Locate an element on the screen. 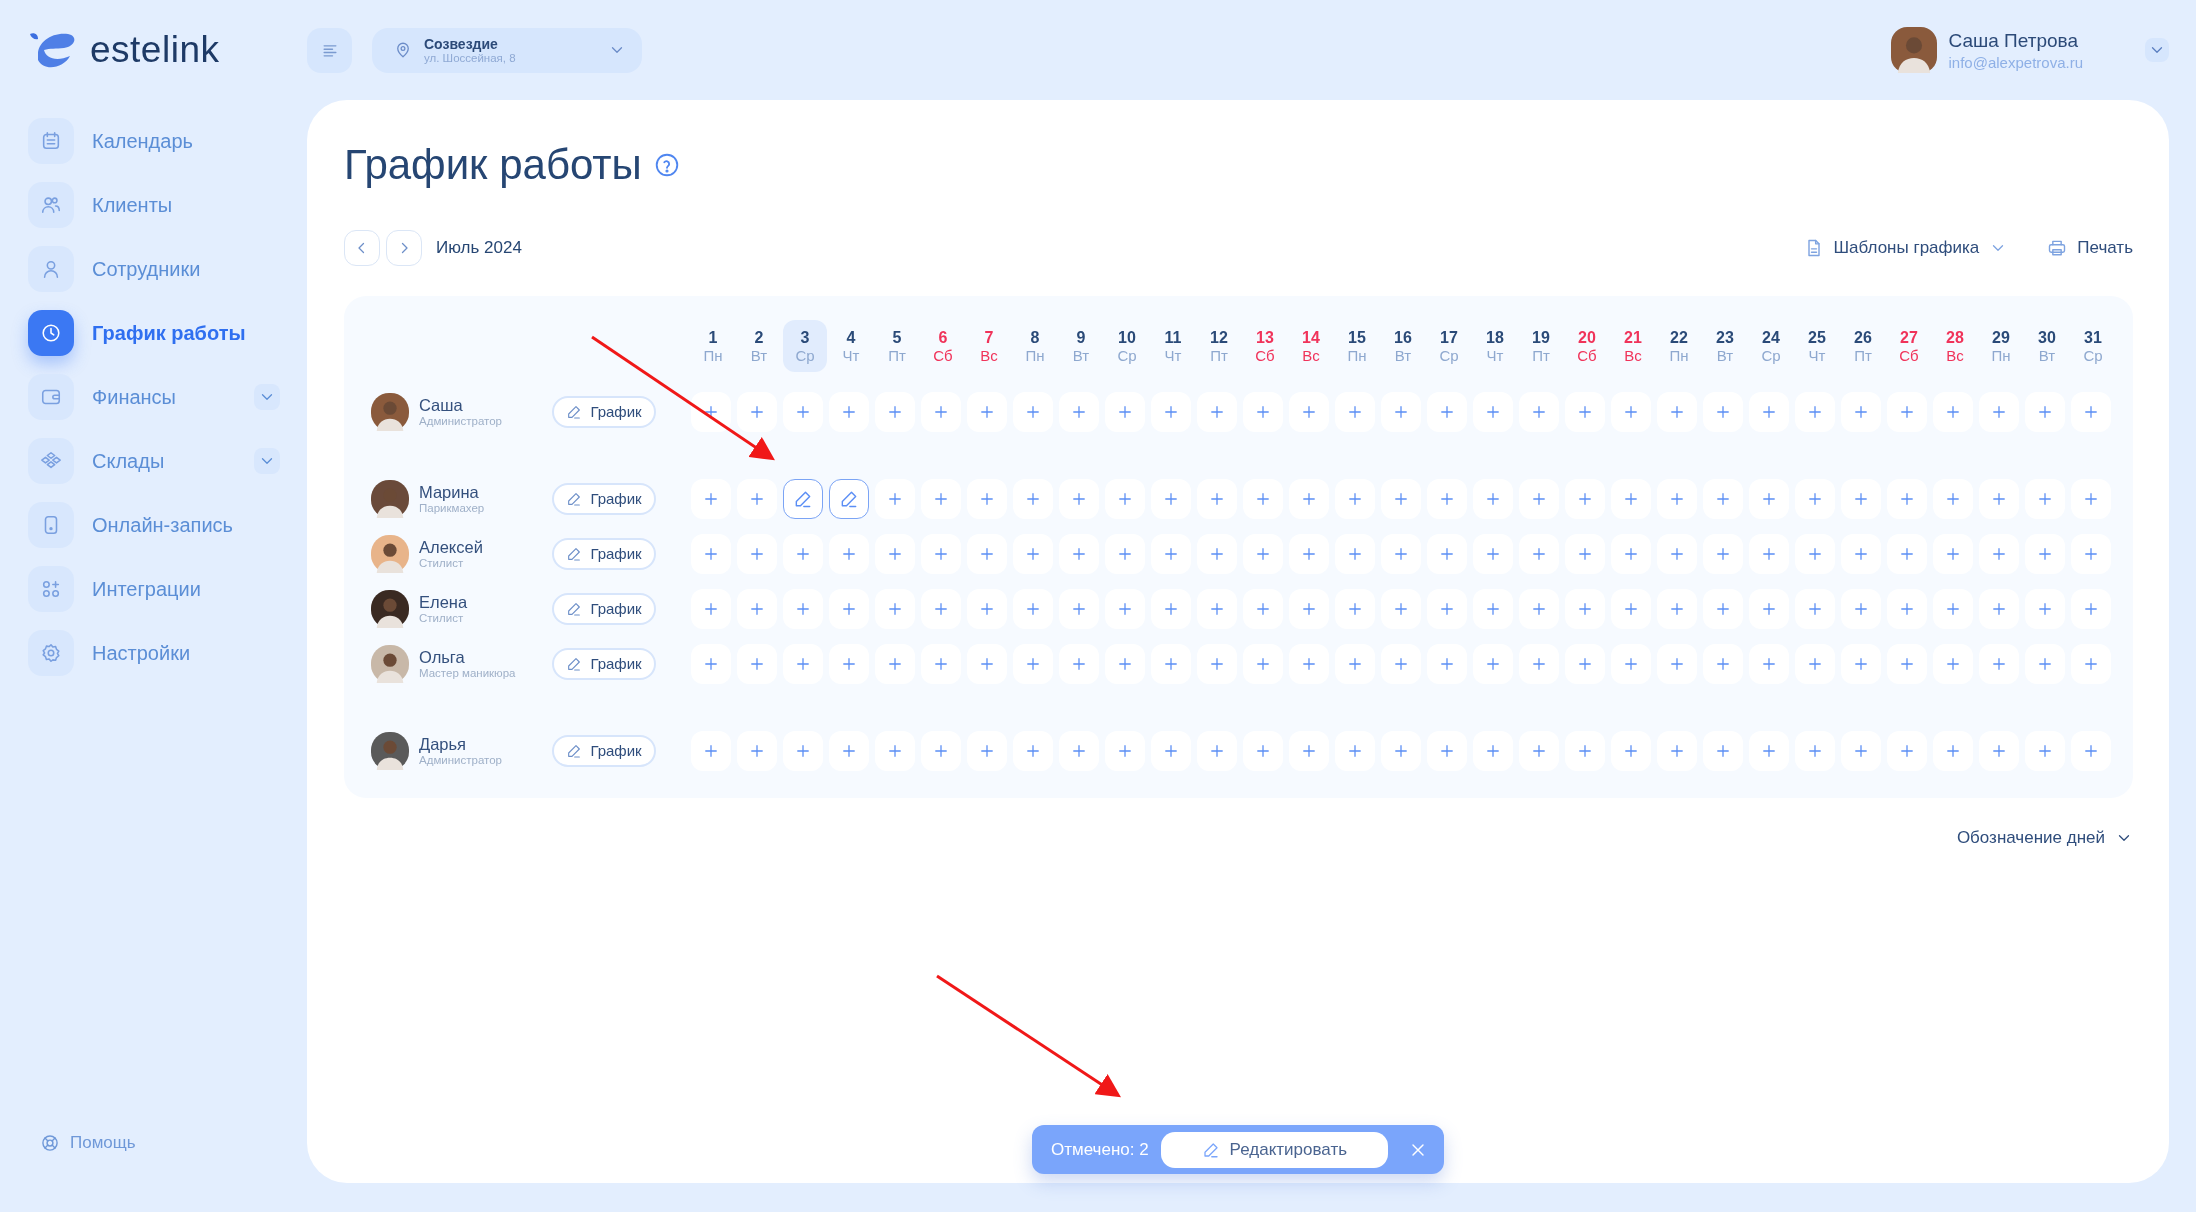 This screenshot has width=2196, height=1212. day-header: 5 Пт is located at coordinates (897, 346).